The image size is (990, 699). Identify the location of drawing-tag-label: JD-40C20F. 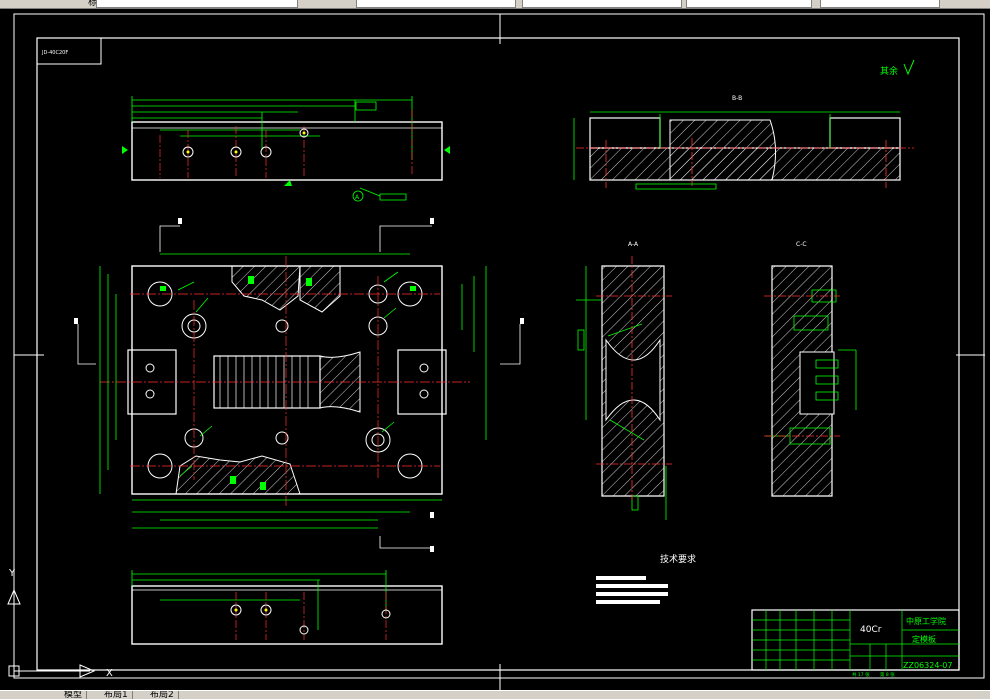
(54, 53).